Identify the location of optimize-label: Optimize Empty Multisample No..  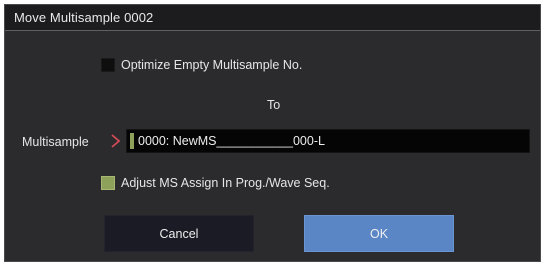
(212, 65).